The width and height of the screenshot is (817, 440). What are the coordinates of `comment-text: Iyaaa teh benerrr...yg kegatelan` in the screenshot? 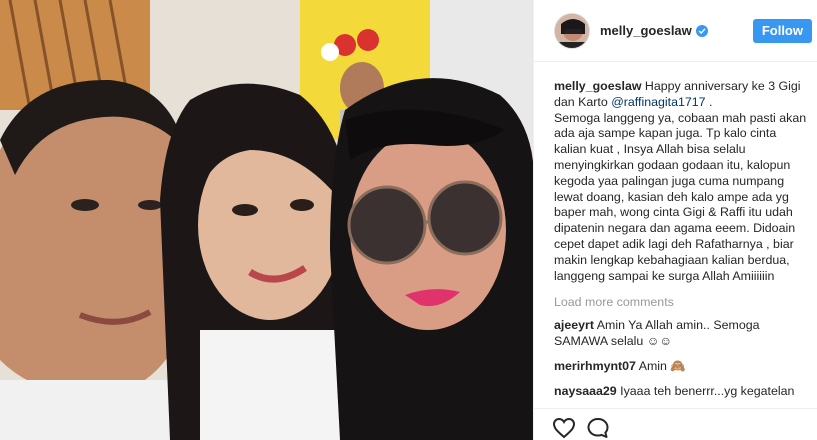 It's located at (705, 390).